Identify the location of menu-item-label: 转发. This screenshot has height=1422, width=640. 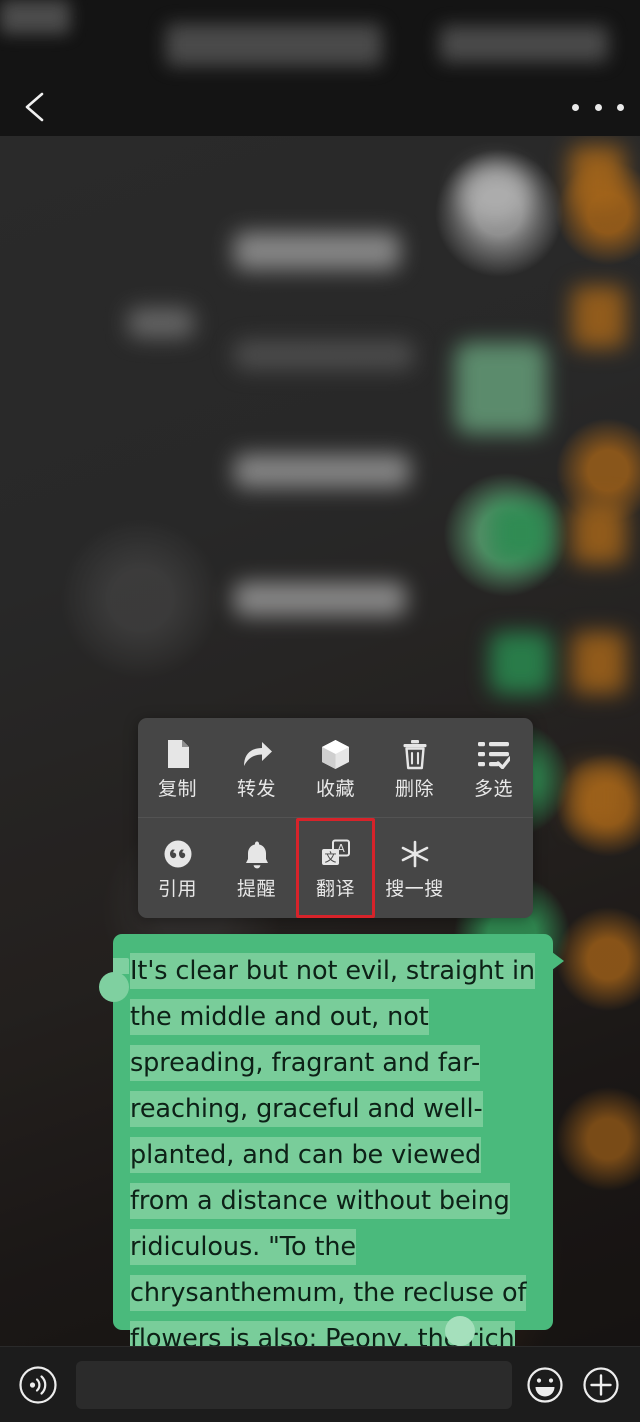
(256, 788).